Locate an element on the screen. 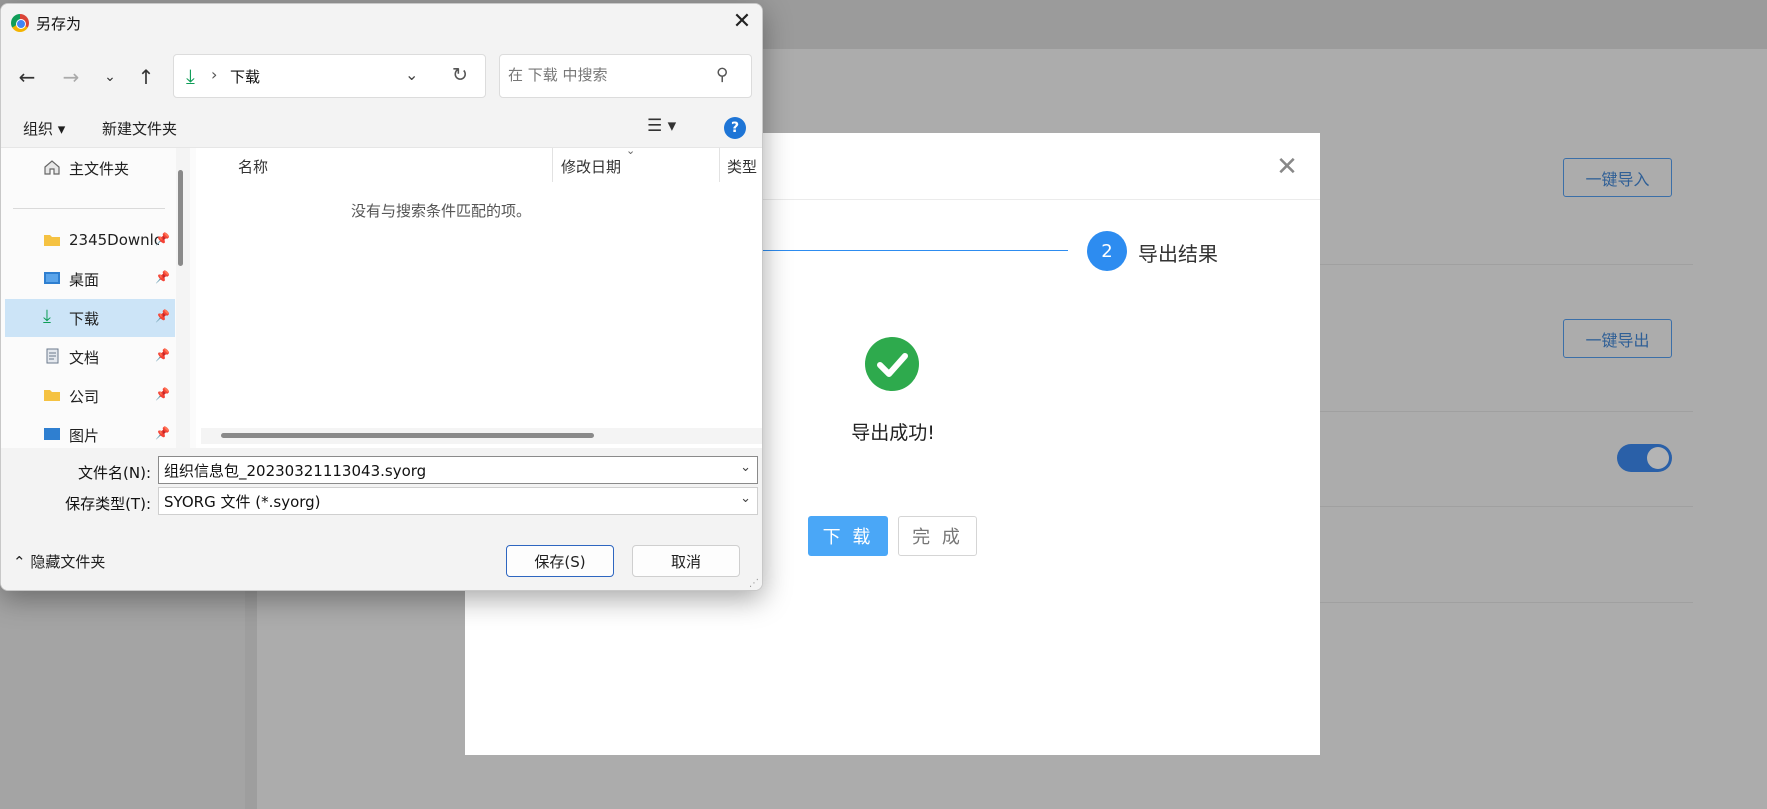 The width and height of the screenshot is (1767, 809). search-input is located at coordinates (608, 75).